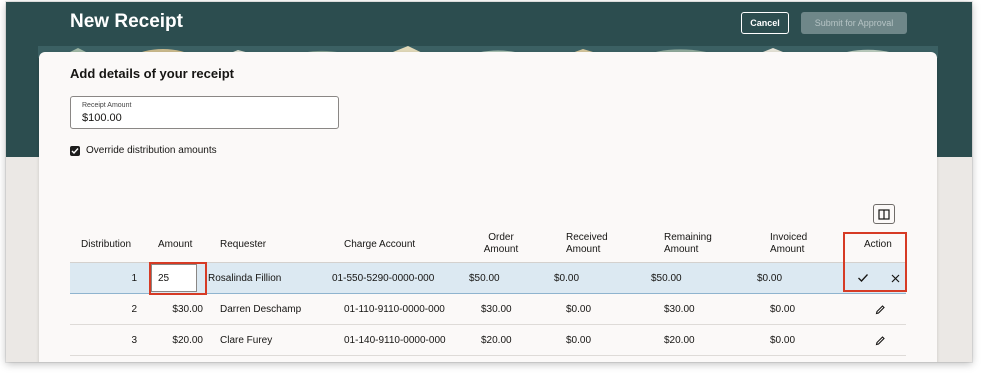 This screenshot has height=374, width=984. Describe the element at coordinates (863, 278) in the screenshot. I see `check-icon` at that location.